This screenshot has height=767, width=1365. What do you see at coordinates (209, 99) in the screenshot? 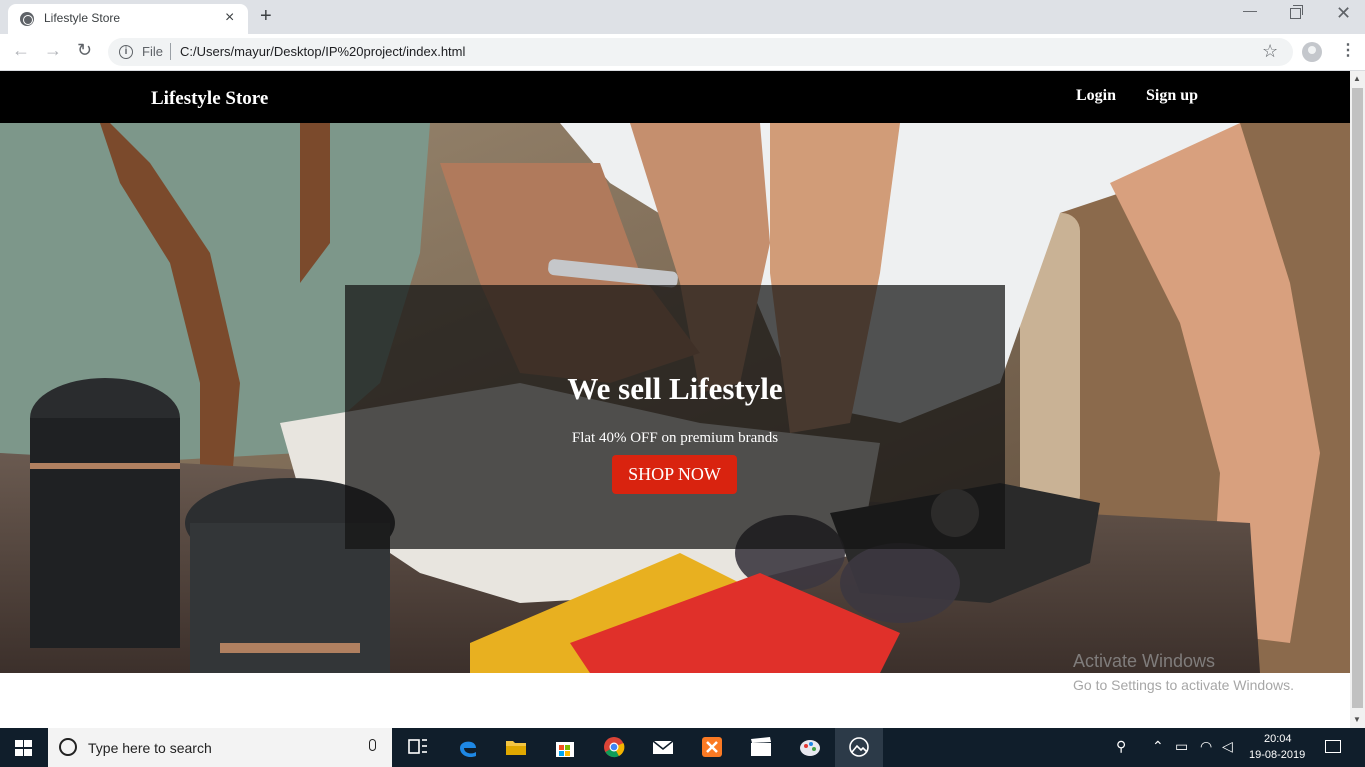
I see `brand-link: Lifestyle Store` at bounding box center [209, 99].